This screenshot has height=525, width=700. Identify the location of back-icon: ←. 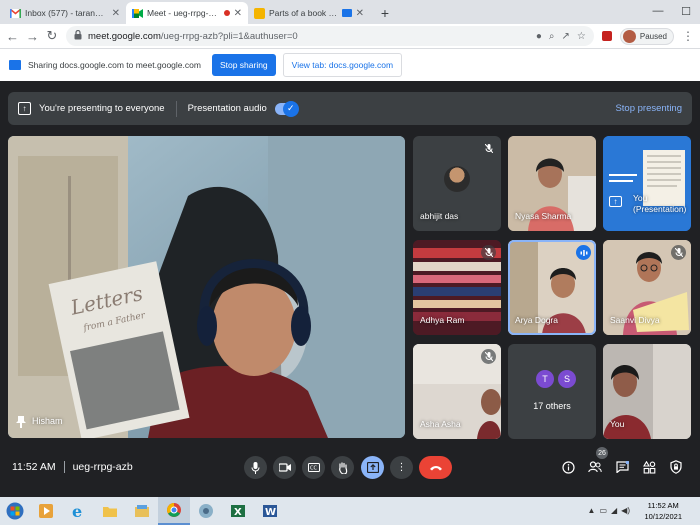
(12, 36).